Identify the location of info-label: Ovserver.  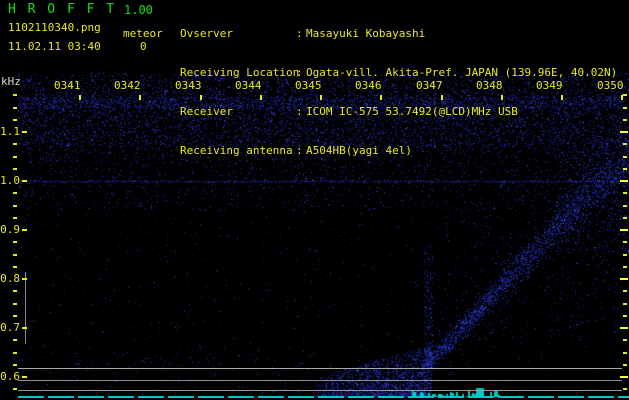
(206, 33).